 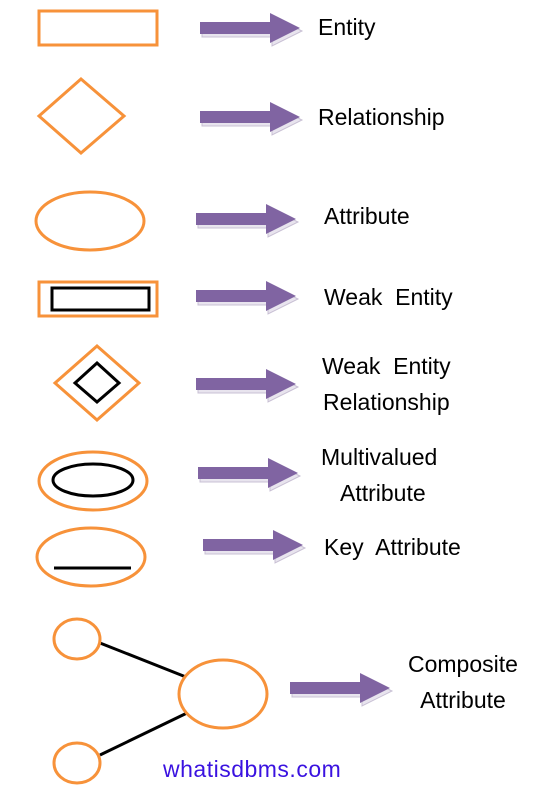 What do you see at coordinates (98, 299) in the screenshot?
I see `weak-entity-symbol` at bounding box center [98, 299].